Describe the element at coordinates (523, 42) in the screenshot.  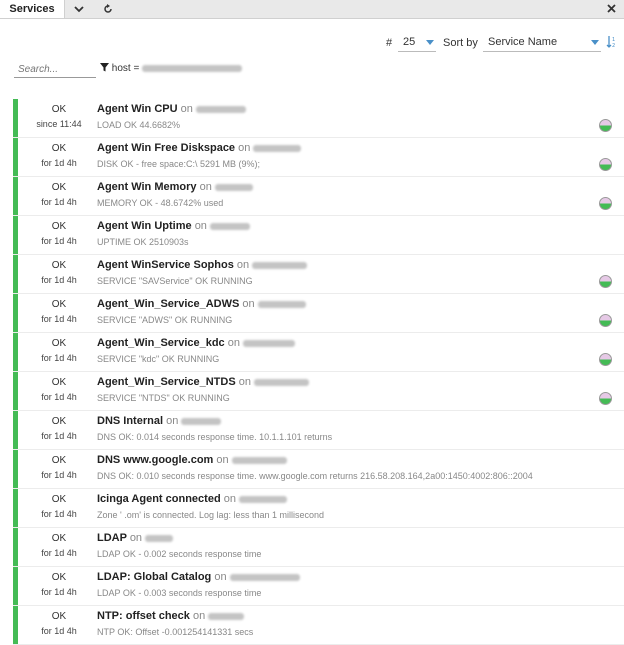
I see `sort-value: Service Name` at that location.